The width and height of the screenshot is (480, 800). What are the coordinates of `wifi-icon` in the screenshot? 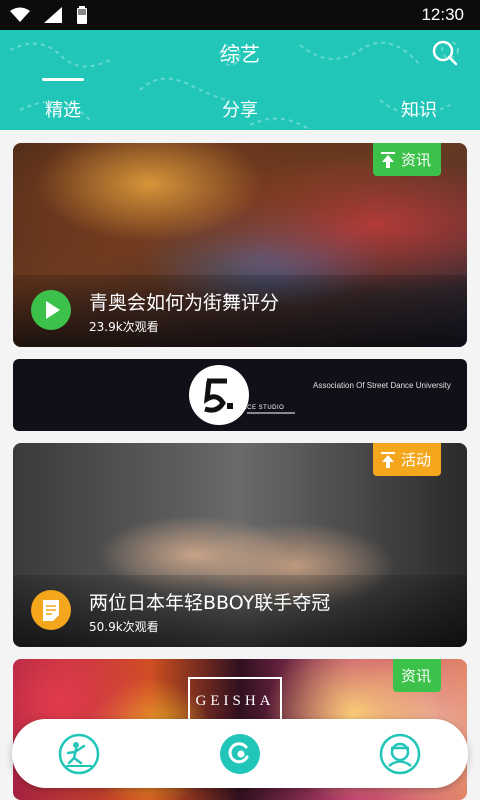 It's located at (20, 14).